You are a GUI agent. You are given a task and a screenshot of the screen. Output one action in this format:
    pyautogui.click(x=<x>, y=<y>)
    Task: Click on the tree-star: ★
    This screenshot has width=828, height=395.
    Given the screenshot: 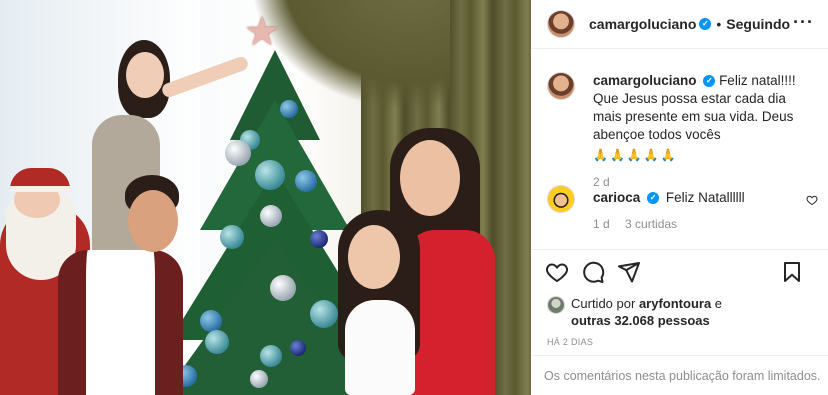 What is the action you would take?
    pyautogui.click(x=262, y=32)
    